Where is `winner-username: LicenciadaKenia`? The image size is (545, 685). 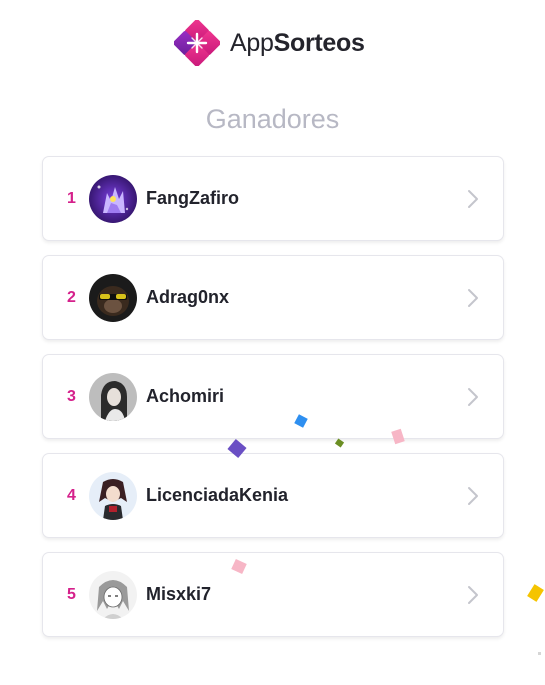 winner-username: LicenciadaKenia is located at coordinates (217, 495).